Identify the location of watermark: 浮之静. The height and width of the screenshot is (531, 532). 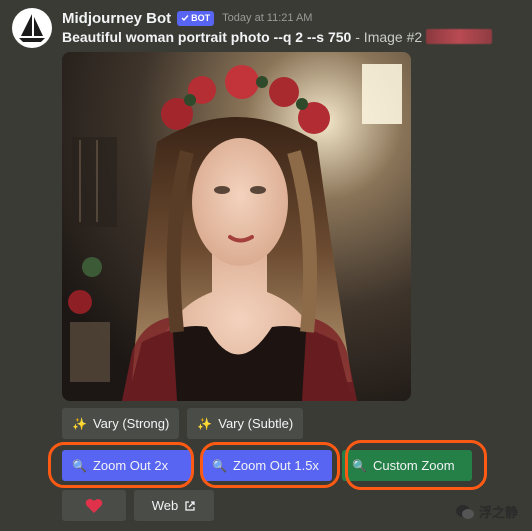
(486, 511).